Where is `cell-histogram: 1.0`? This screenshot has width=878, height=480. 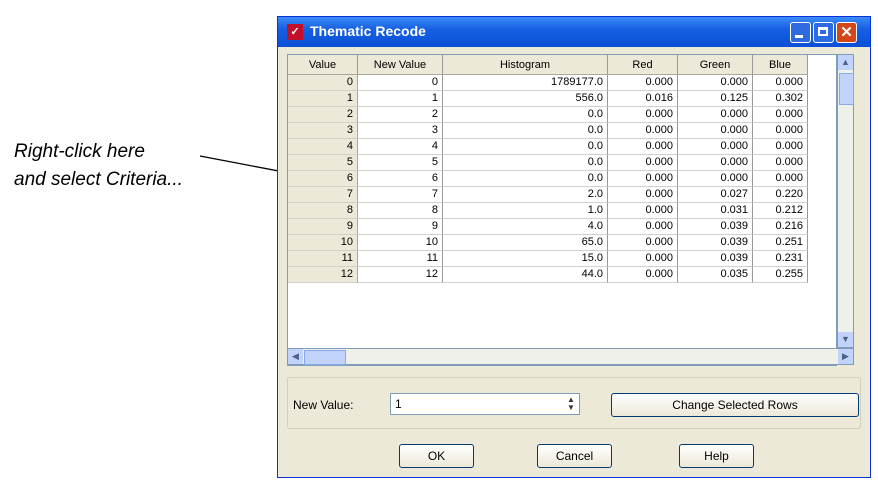
cell-histogram: 1.0 is located at coordinates (525, 211).